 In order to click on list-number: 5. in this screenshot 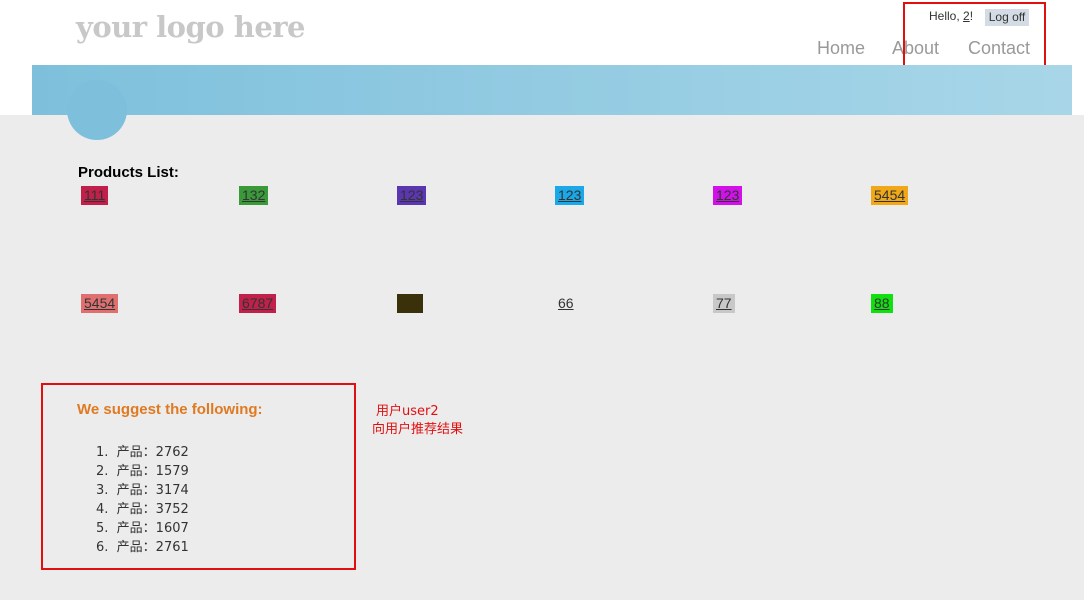, I will do `click(102, 528)`.